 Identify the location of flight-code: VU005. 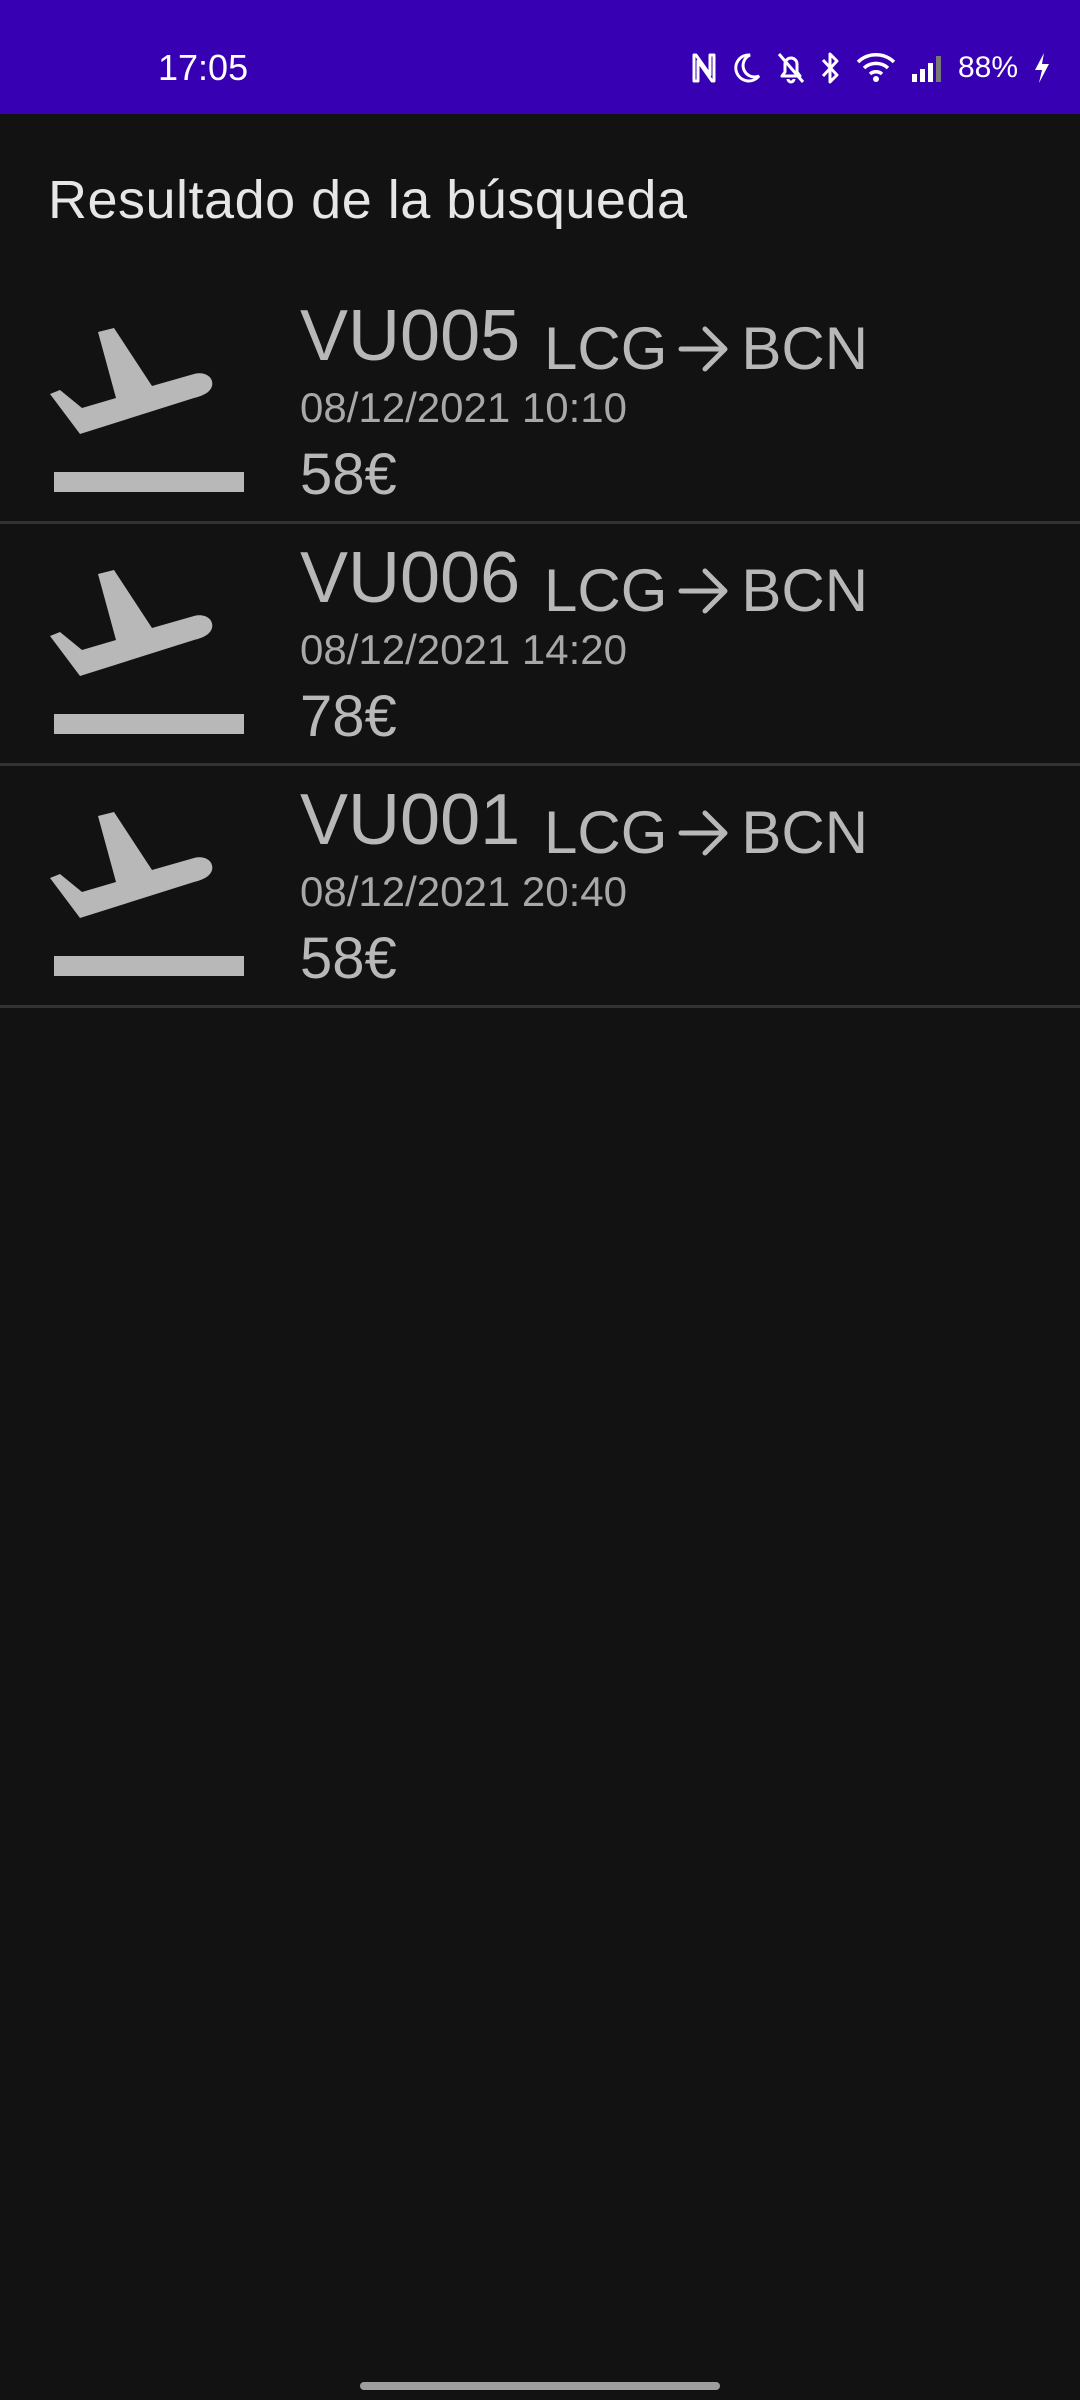
(410, 336).